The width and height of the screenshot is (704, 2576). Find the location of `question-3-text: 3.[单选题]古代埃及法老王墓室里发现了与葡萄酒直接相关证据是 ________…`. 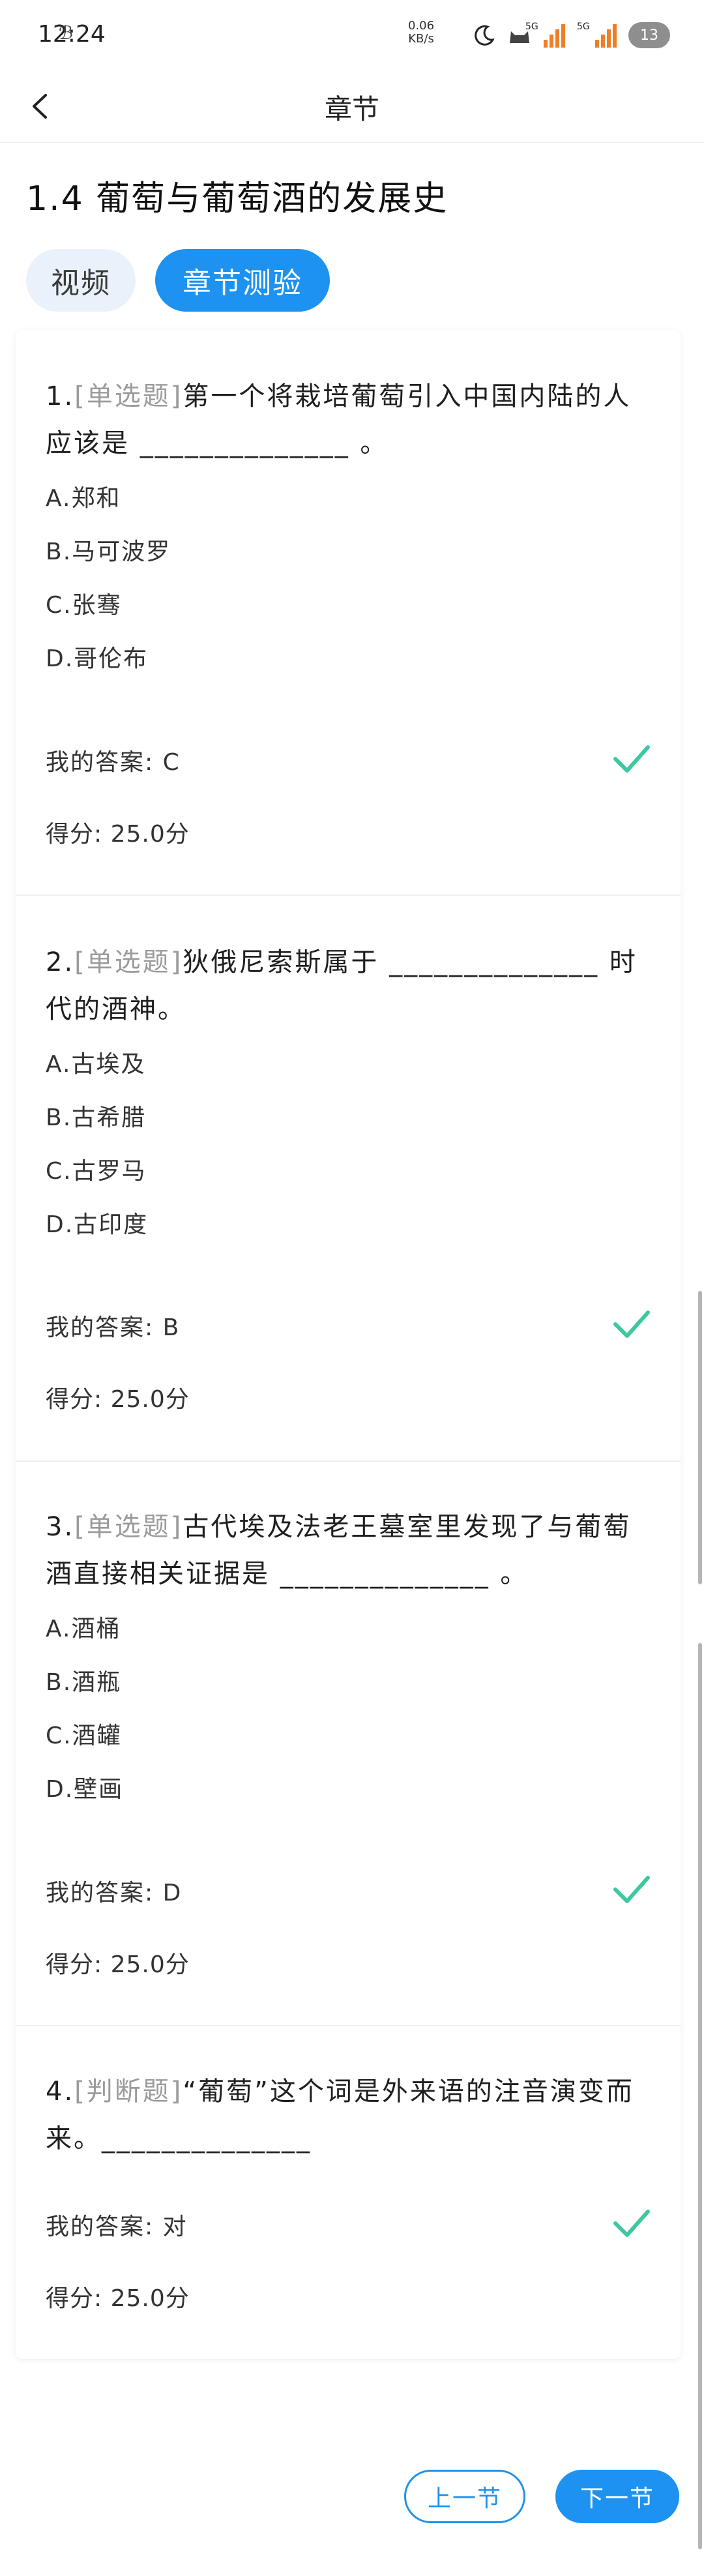

question-3-text: 3.[单选题]古代埃及法老王墓室里发现了与葡萄酒直接相关证据是 ________… is located at coordinates (352, 1550).